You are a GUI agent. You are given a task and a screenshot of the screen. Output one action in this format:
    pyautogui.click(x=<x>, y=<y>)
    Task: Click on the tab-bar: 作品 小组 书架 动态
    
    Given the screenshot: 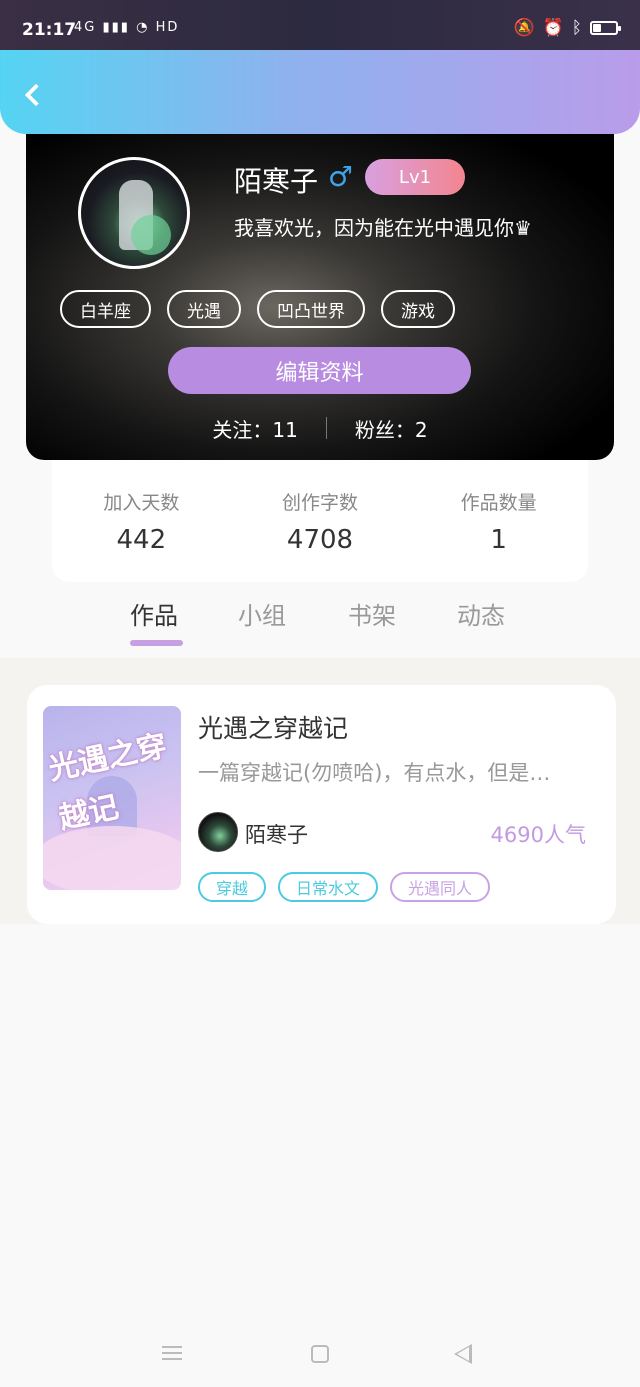 What is the action you would take?
    pyautogui.click(x=320, y=624)
    